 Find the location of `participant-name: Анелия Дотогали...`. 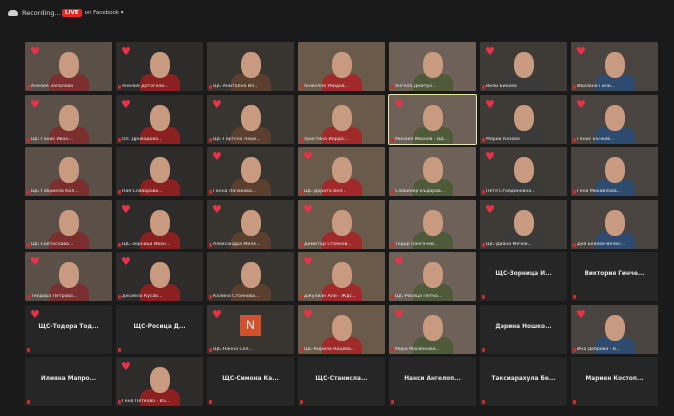

participant-name: Анелия Дотогали... is located at coordinates (145, 86).